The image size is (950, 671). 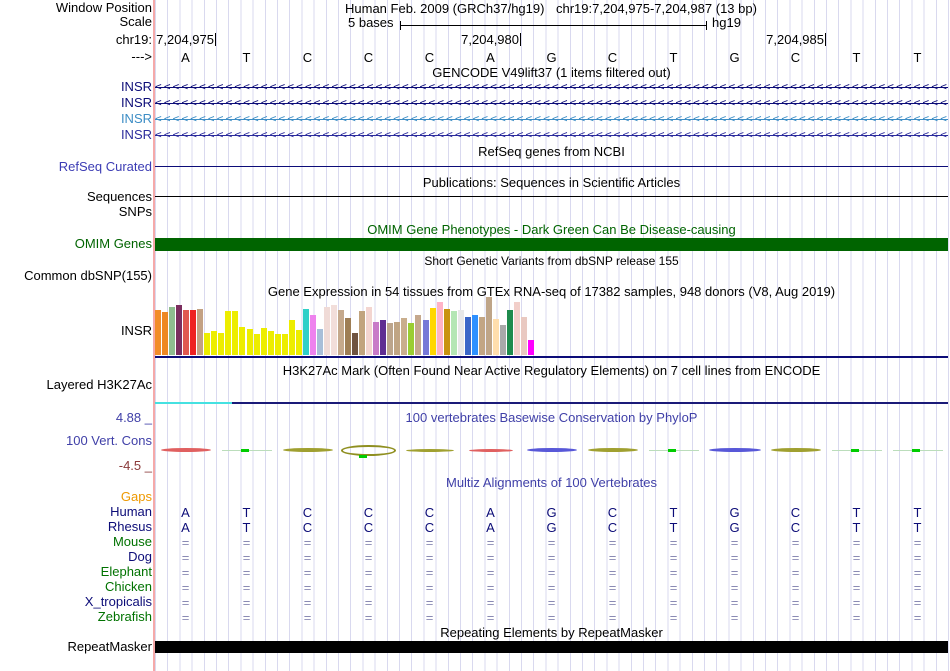 What do you see at coordinates (76, 276) in the screenshot?
I see `common-dbsnp-label: Common dbSNP(155)` at bounding box center [76, 276].